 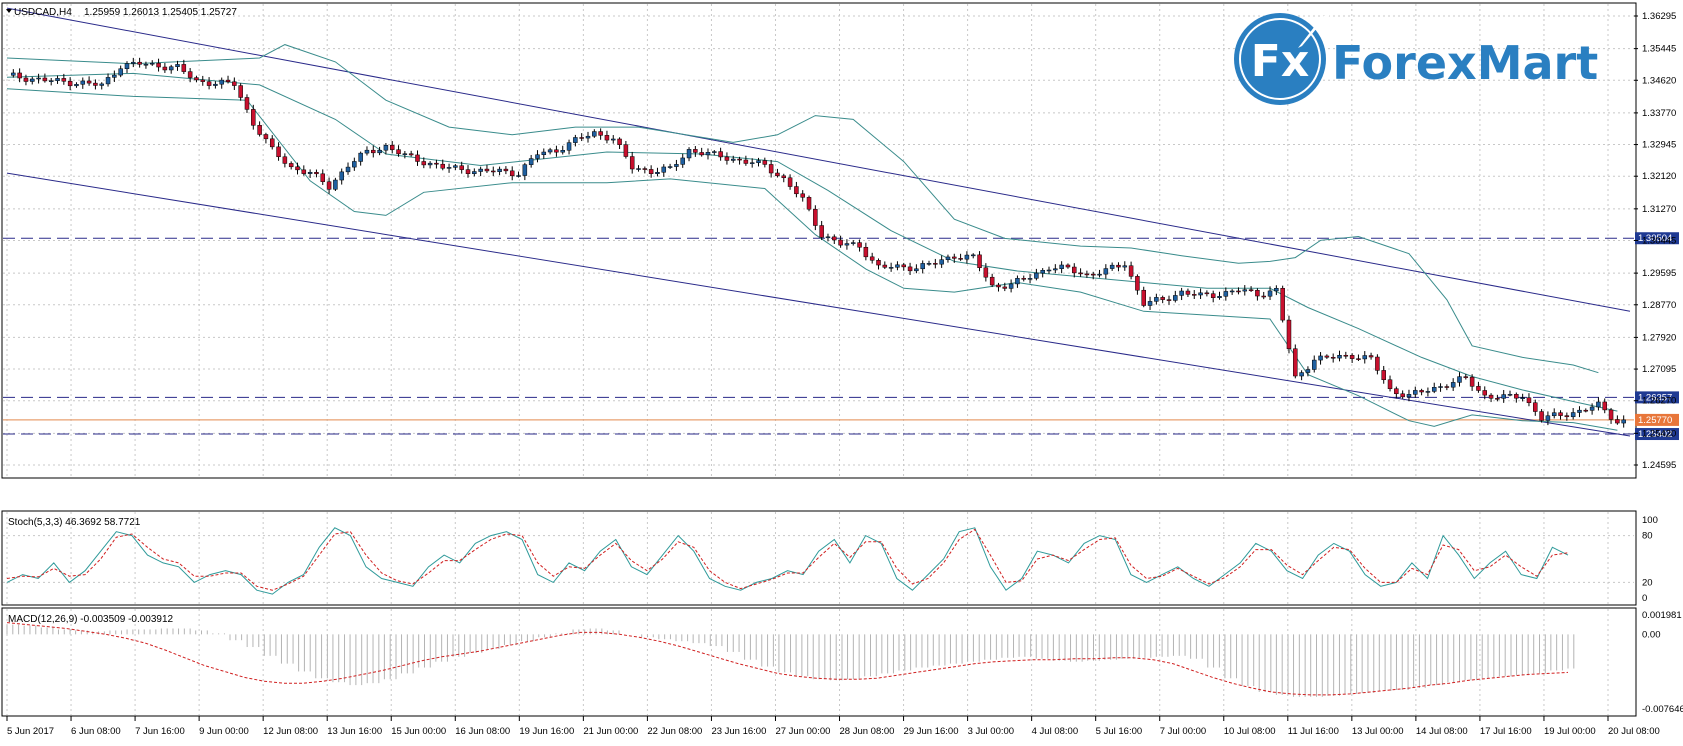 What do you see at coordinates (96, 731) in the screenshot?
I see `time-tick-label: 6 Jun 08:00` at bounding box center [96, 731].